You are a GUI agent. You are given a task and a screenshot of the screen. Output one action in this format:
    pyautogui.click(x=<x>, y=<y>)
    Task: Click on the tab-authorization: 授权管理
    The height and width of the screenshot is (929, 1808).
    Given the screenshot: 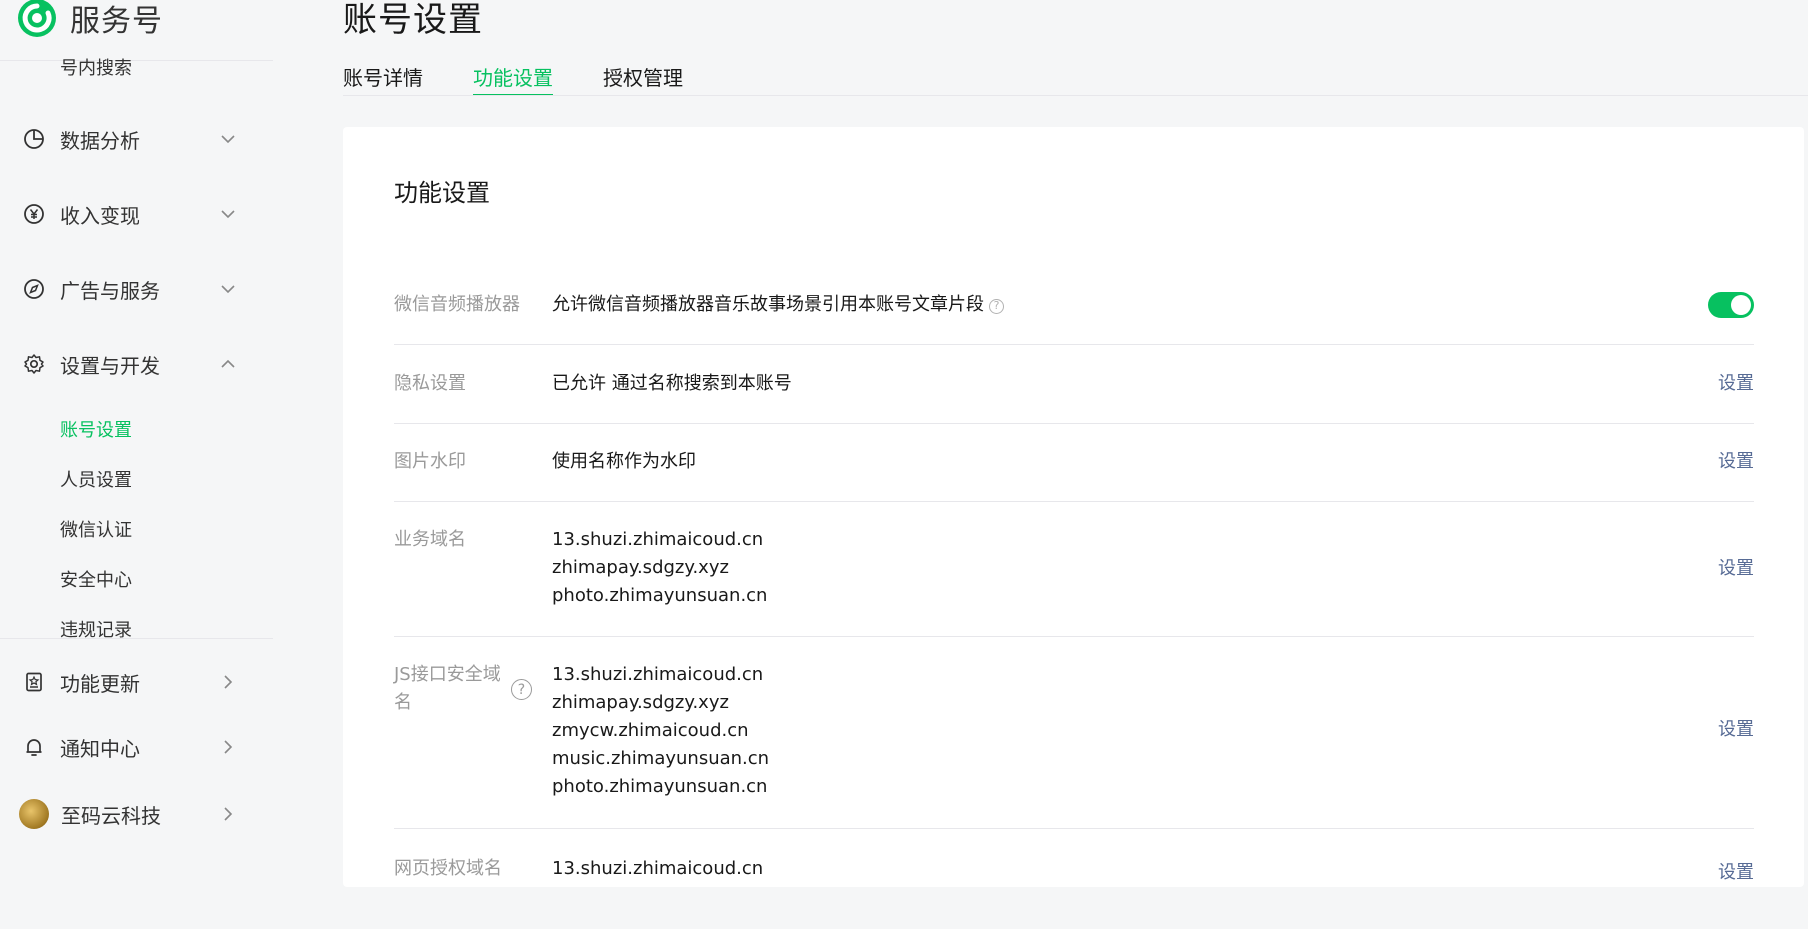 What is the action you would take?
    pyautogui.click(x=643, y=78)
    